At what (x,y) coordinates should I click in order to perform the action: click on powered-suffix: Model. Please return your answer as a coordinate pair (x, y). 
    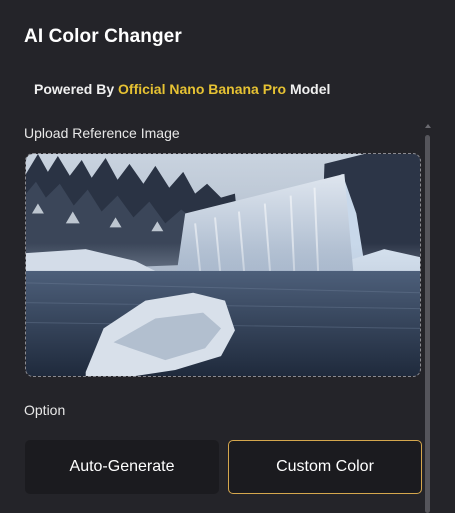
    Looking at the image, I should click on (310, 89).